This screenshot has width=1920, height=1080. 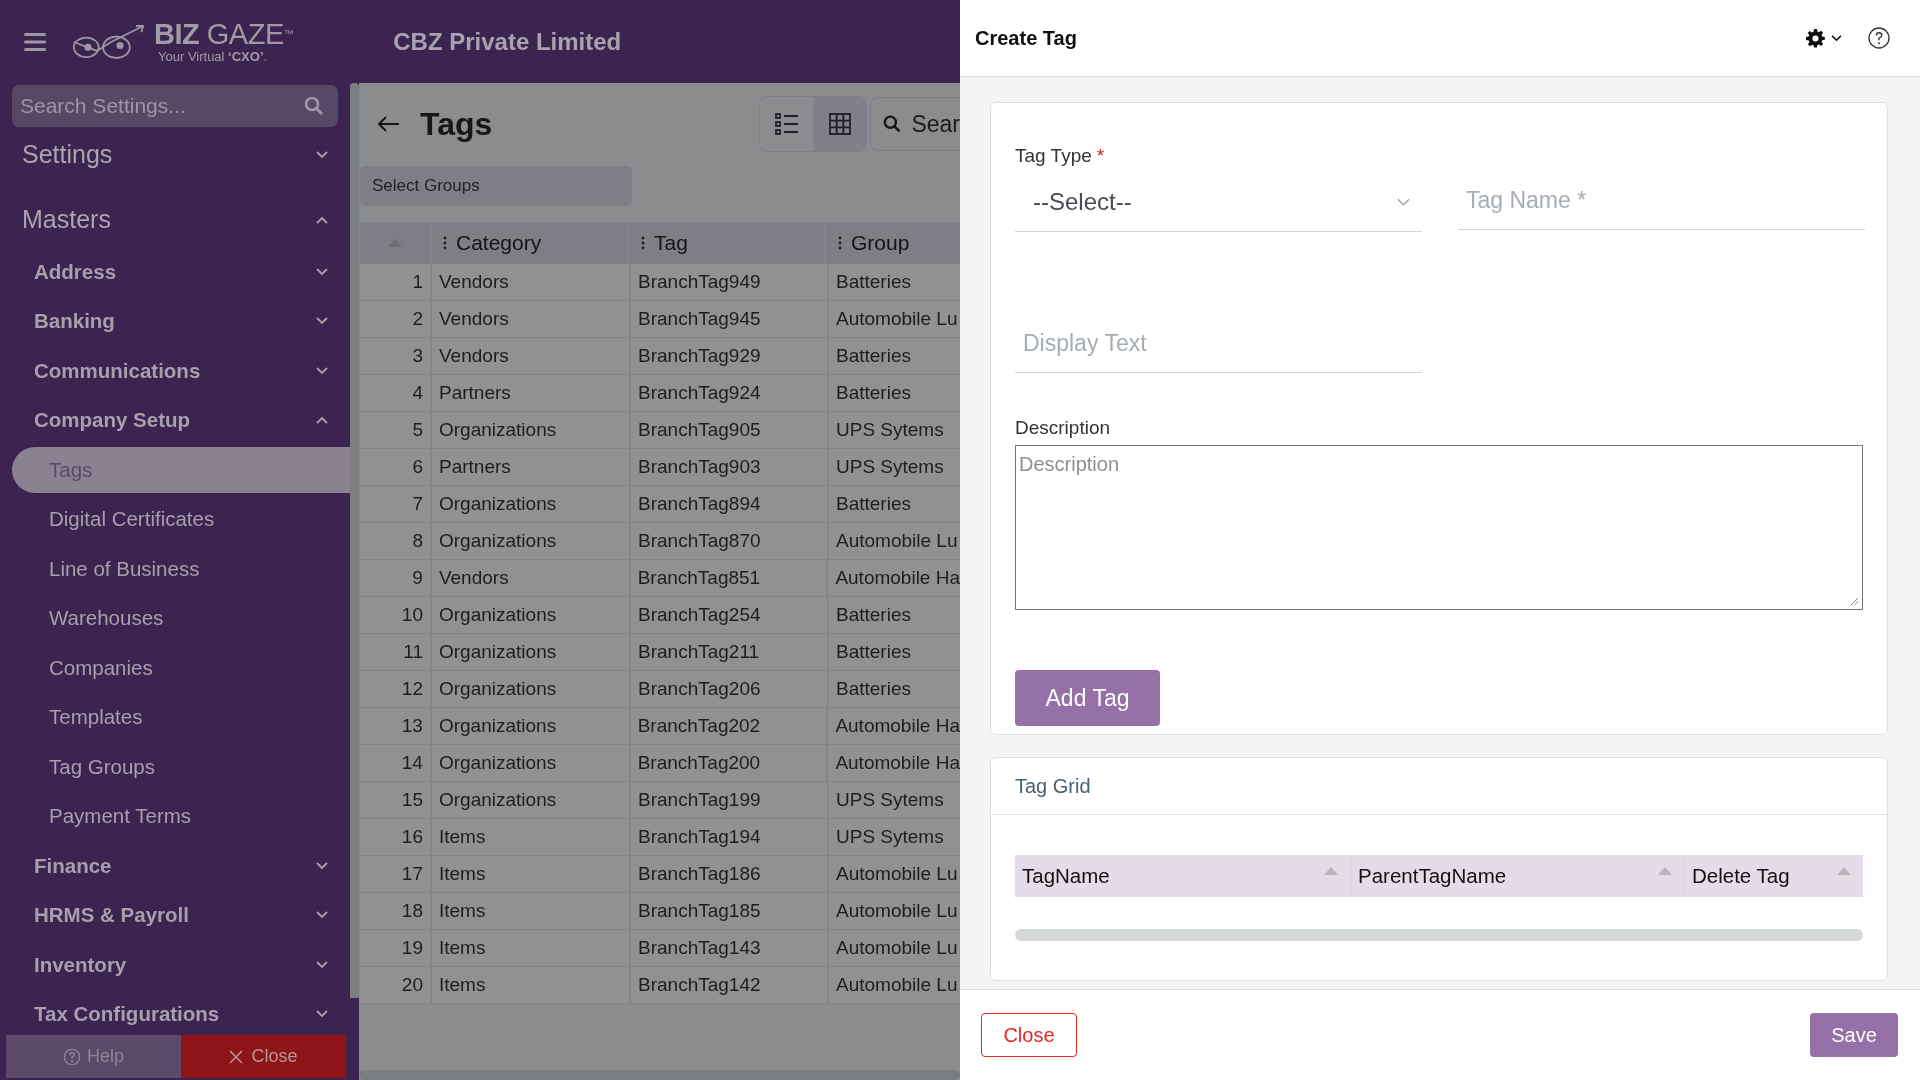 I want to click on card-title: Tag Grid, so click(x=1439, y=786).